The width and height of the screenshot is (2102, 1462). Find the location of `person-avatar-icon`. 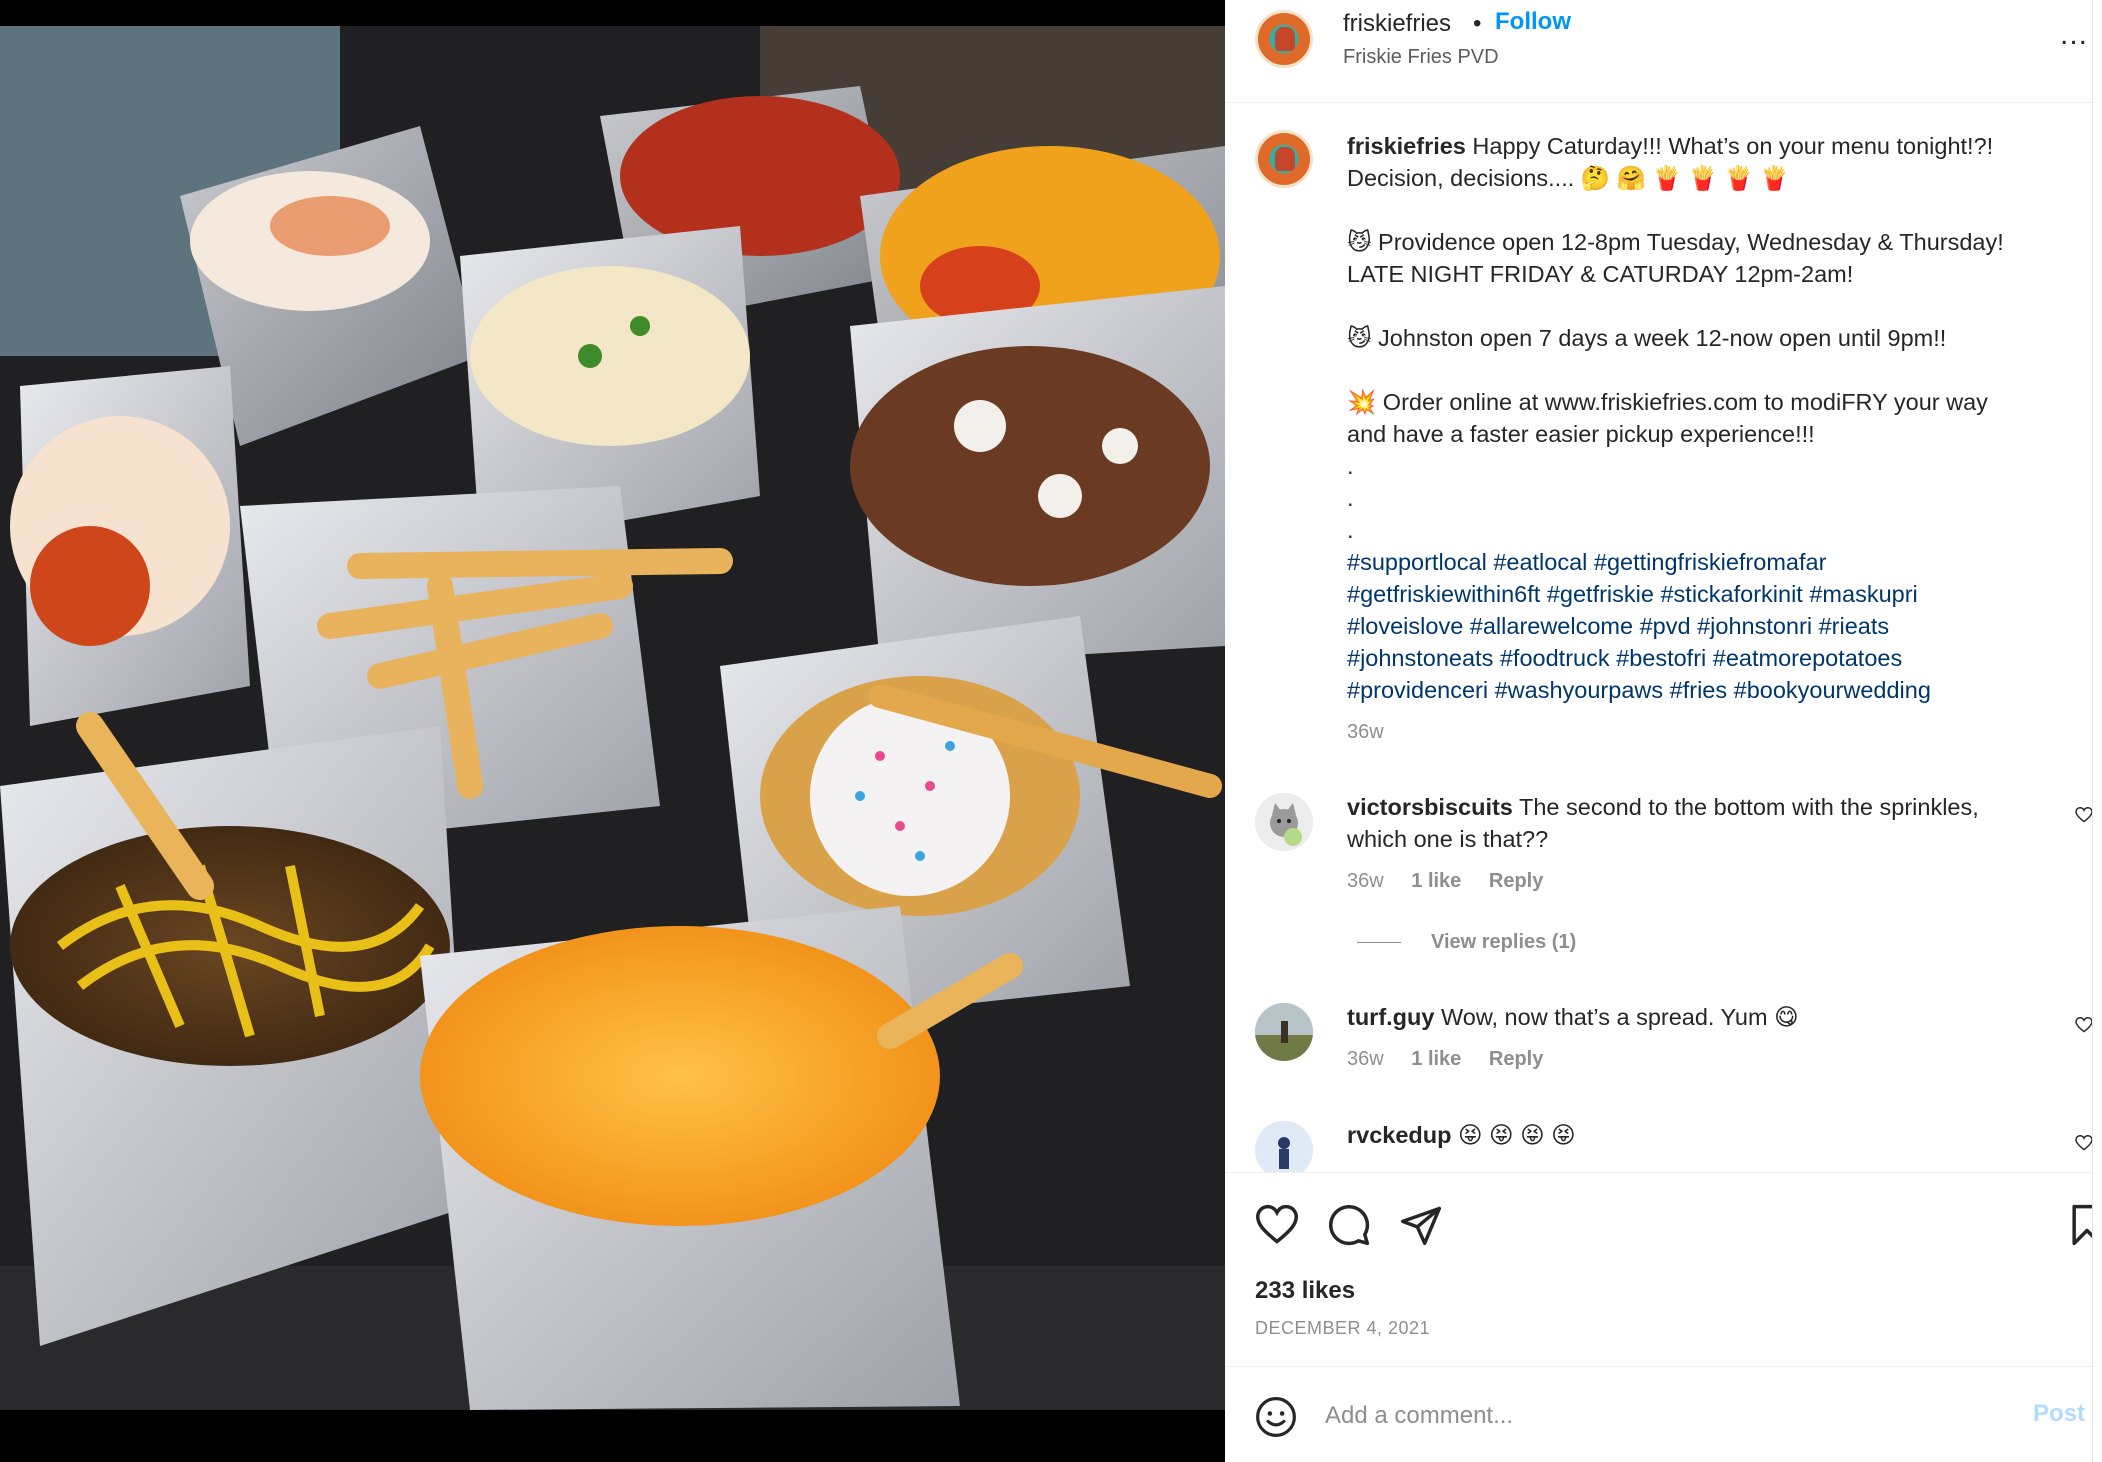

person-avatar-icon is located at coordinates (1284, 1146).